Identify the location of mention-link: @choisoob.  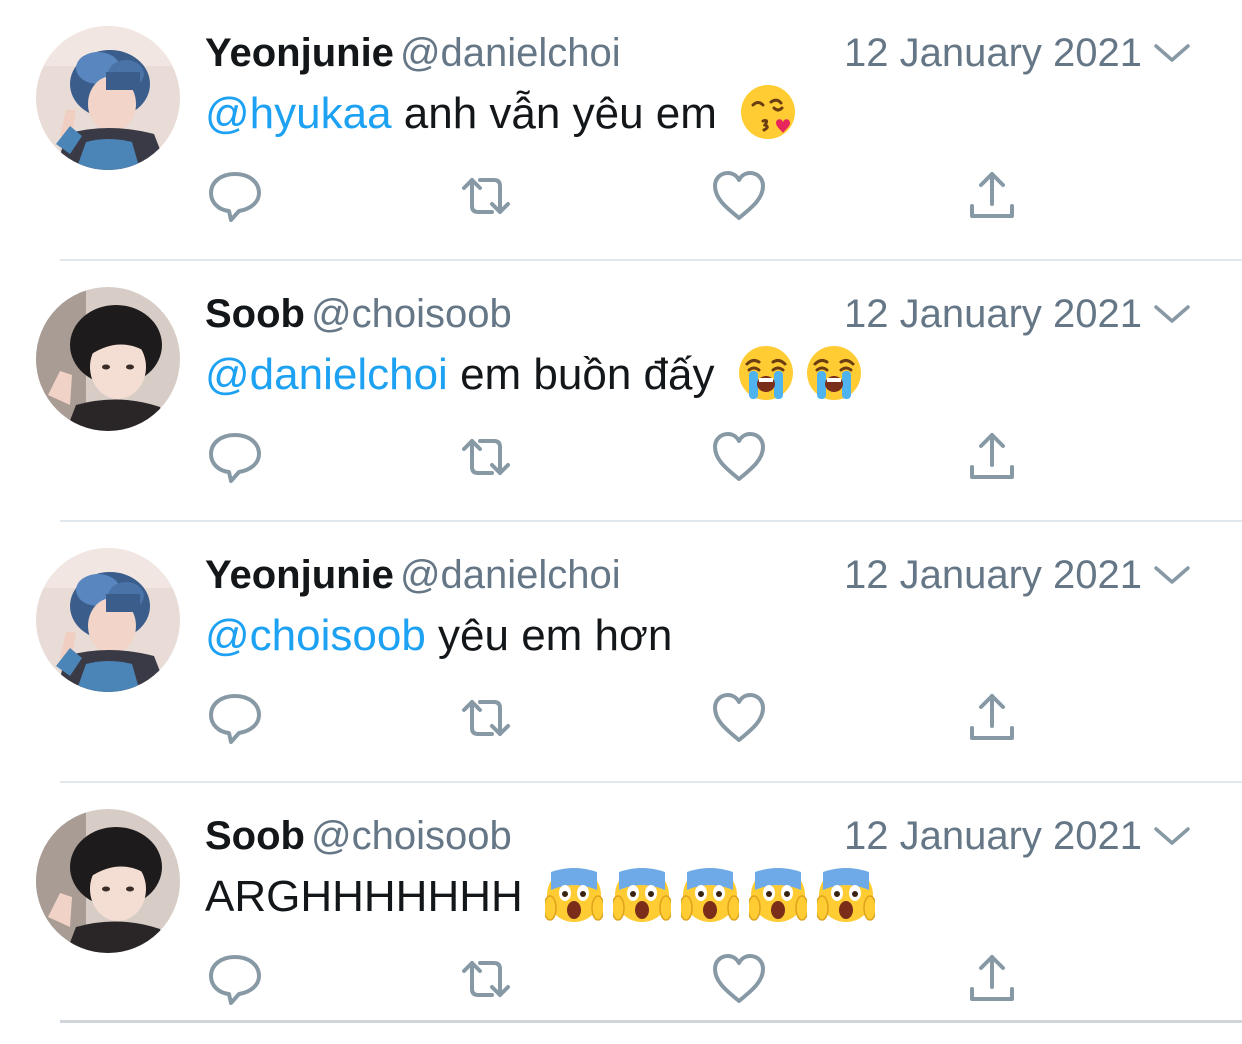
(315, 635).